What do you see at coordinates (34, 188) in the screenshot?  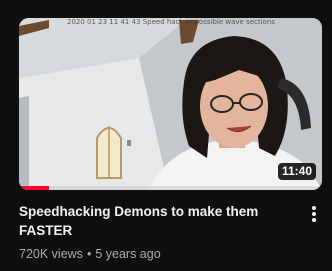 I see `watch-progress-fill` at bounding box center [34, 188].